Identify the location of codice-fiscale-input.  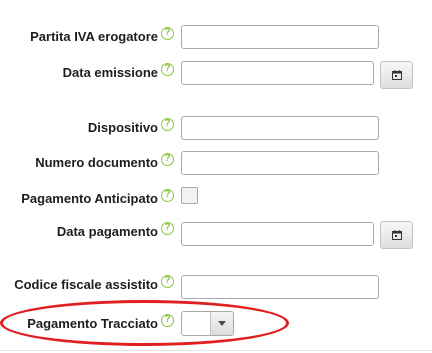
(280, 287).